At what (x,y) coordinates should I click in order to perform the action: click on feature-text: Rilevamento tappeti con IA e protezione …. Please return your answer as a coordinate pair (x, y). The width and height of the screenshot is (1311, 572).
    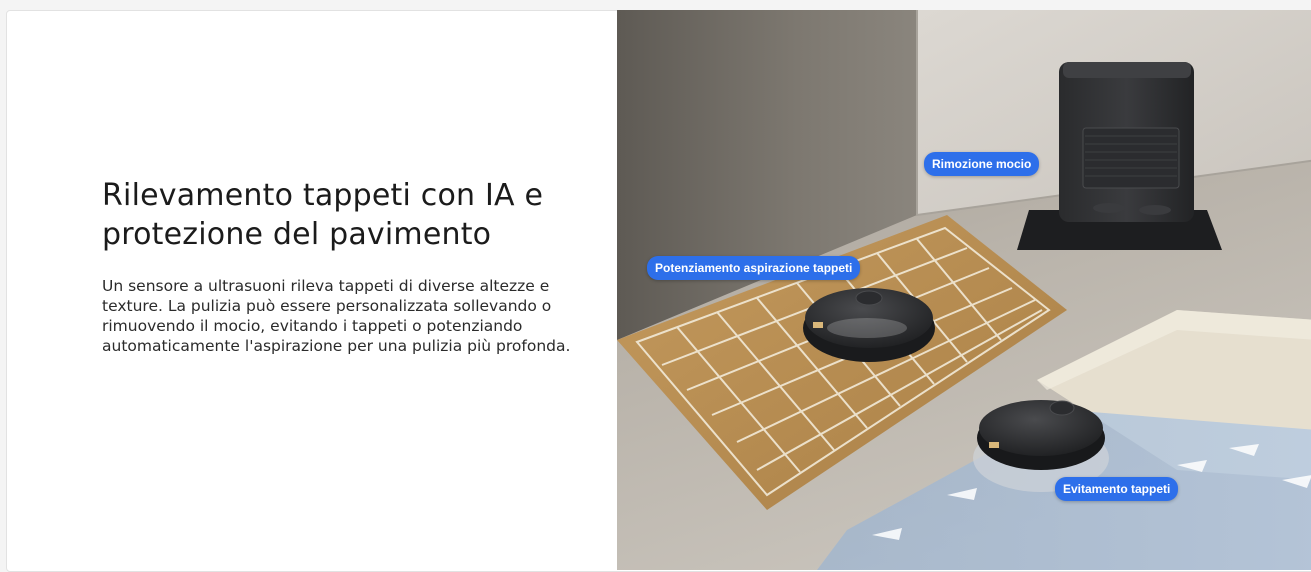
    Looking at the image, I should click on (337, 266).